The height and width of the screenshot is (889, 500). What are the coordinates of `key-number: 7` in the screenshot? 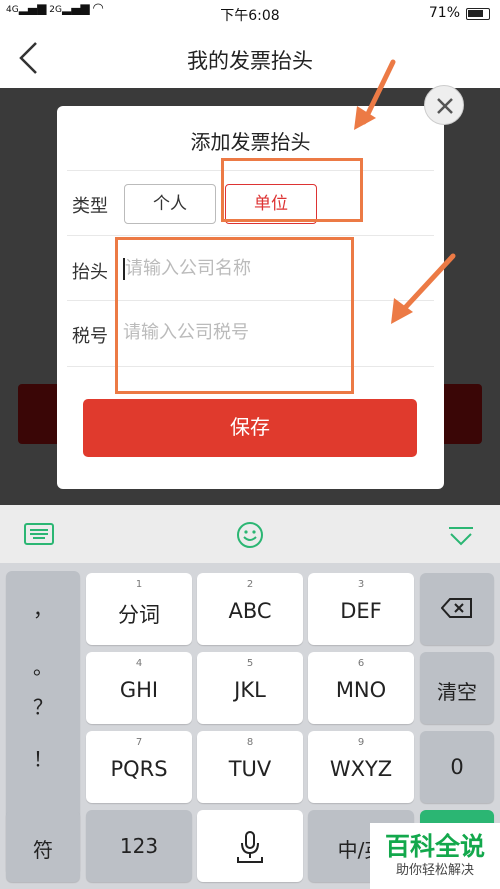 It's located at (139, 742).